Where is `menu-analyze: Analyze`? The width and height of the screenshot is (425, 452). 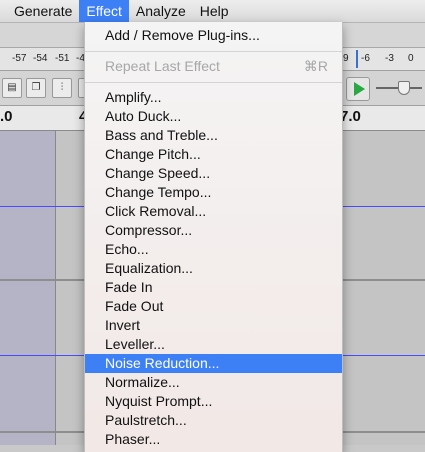 menu-analyze: Analyze is located at coordinates (161, 11).